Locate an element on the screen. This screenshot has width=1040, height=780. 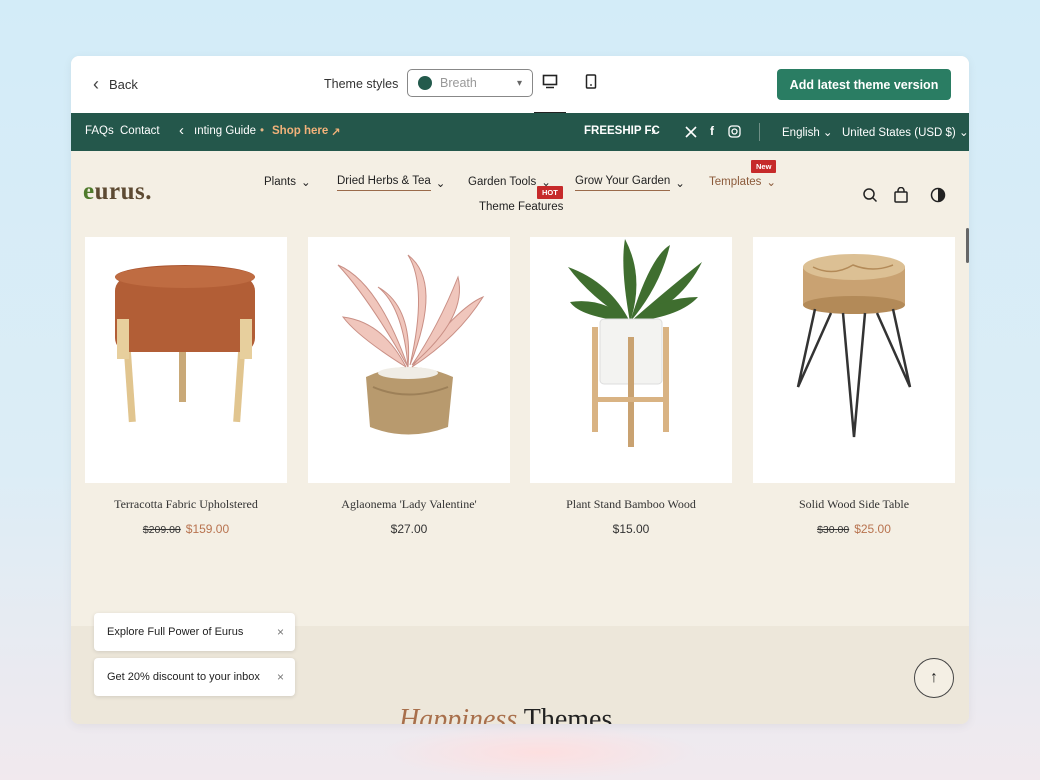
language-selector: English ⌄ is located at coordinates (807, 132).